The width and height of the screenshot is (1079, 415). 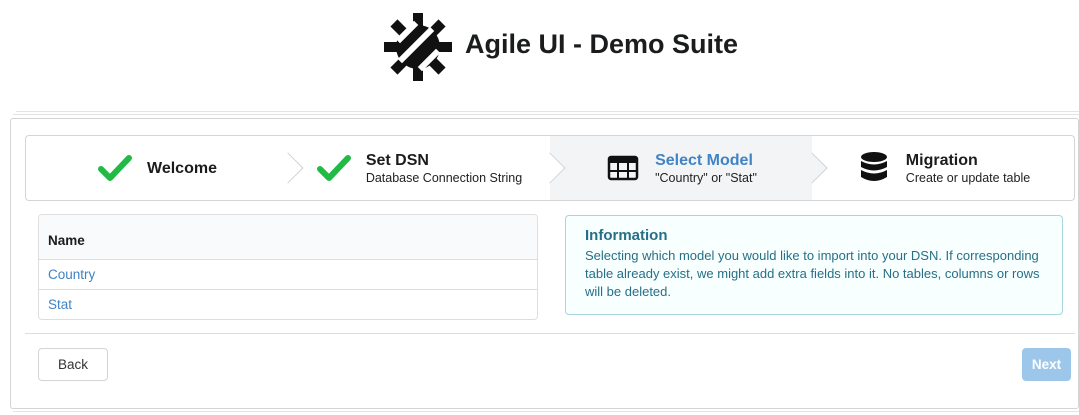 What do you see at coordinates (941, 160) in the screenshot?
I see `step-title: Migration` at bounding box center [941, 160].